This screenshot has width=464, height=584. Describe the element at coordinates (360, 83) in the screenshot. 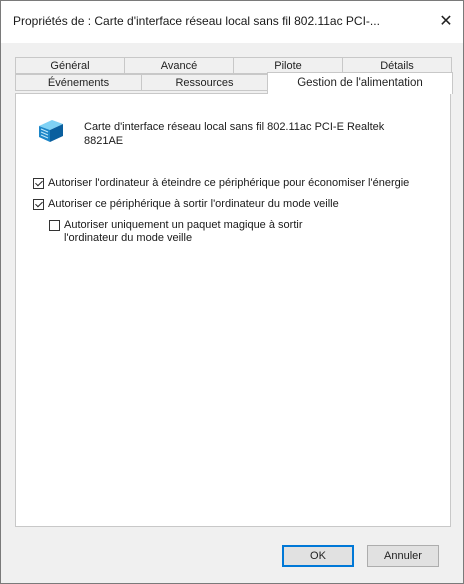

I see `tab-power-management: Gestion de l'alimentation` at that location.